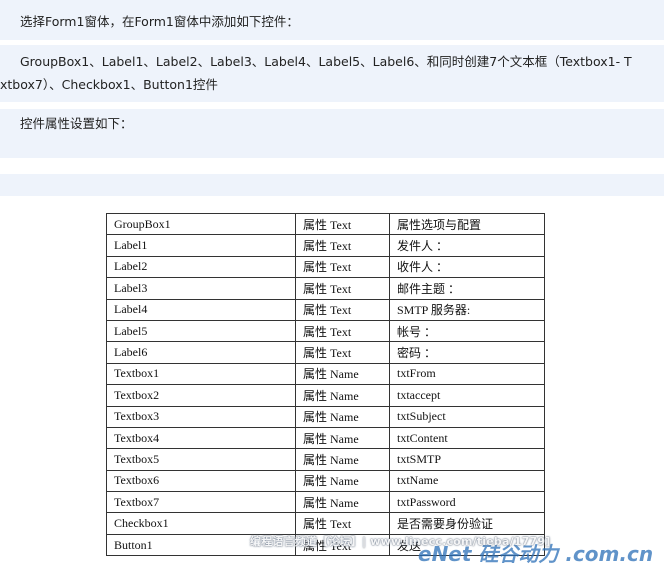 The height and width of the screenshot is (567, 664). I want to click on table-row: Textbox7 属性 Name txtPassword, so click(325, 502).